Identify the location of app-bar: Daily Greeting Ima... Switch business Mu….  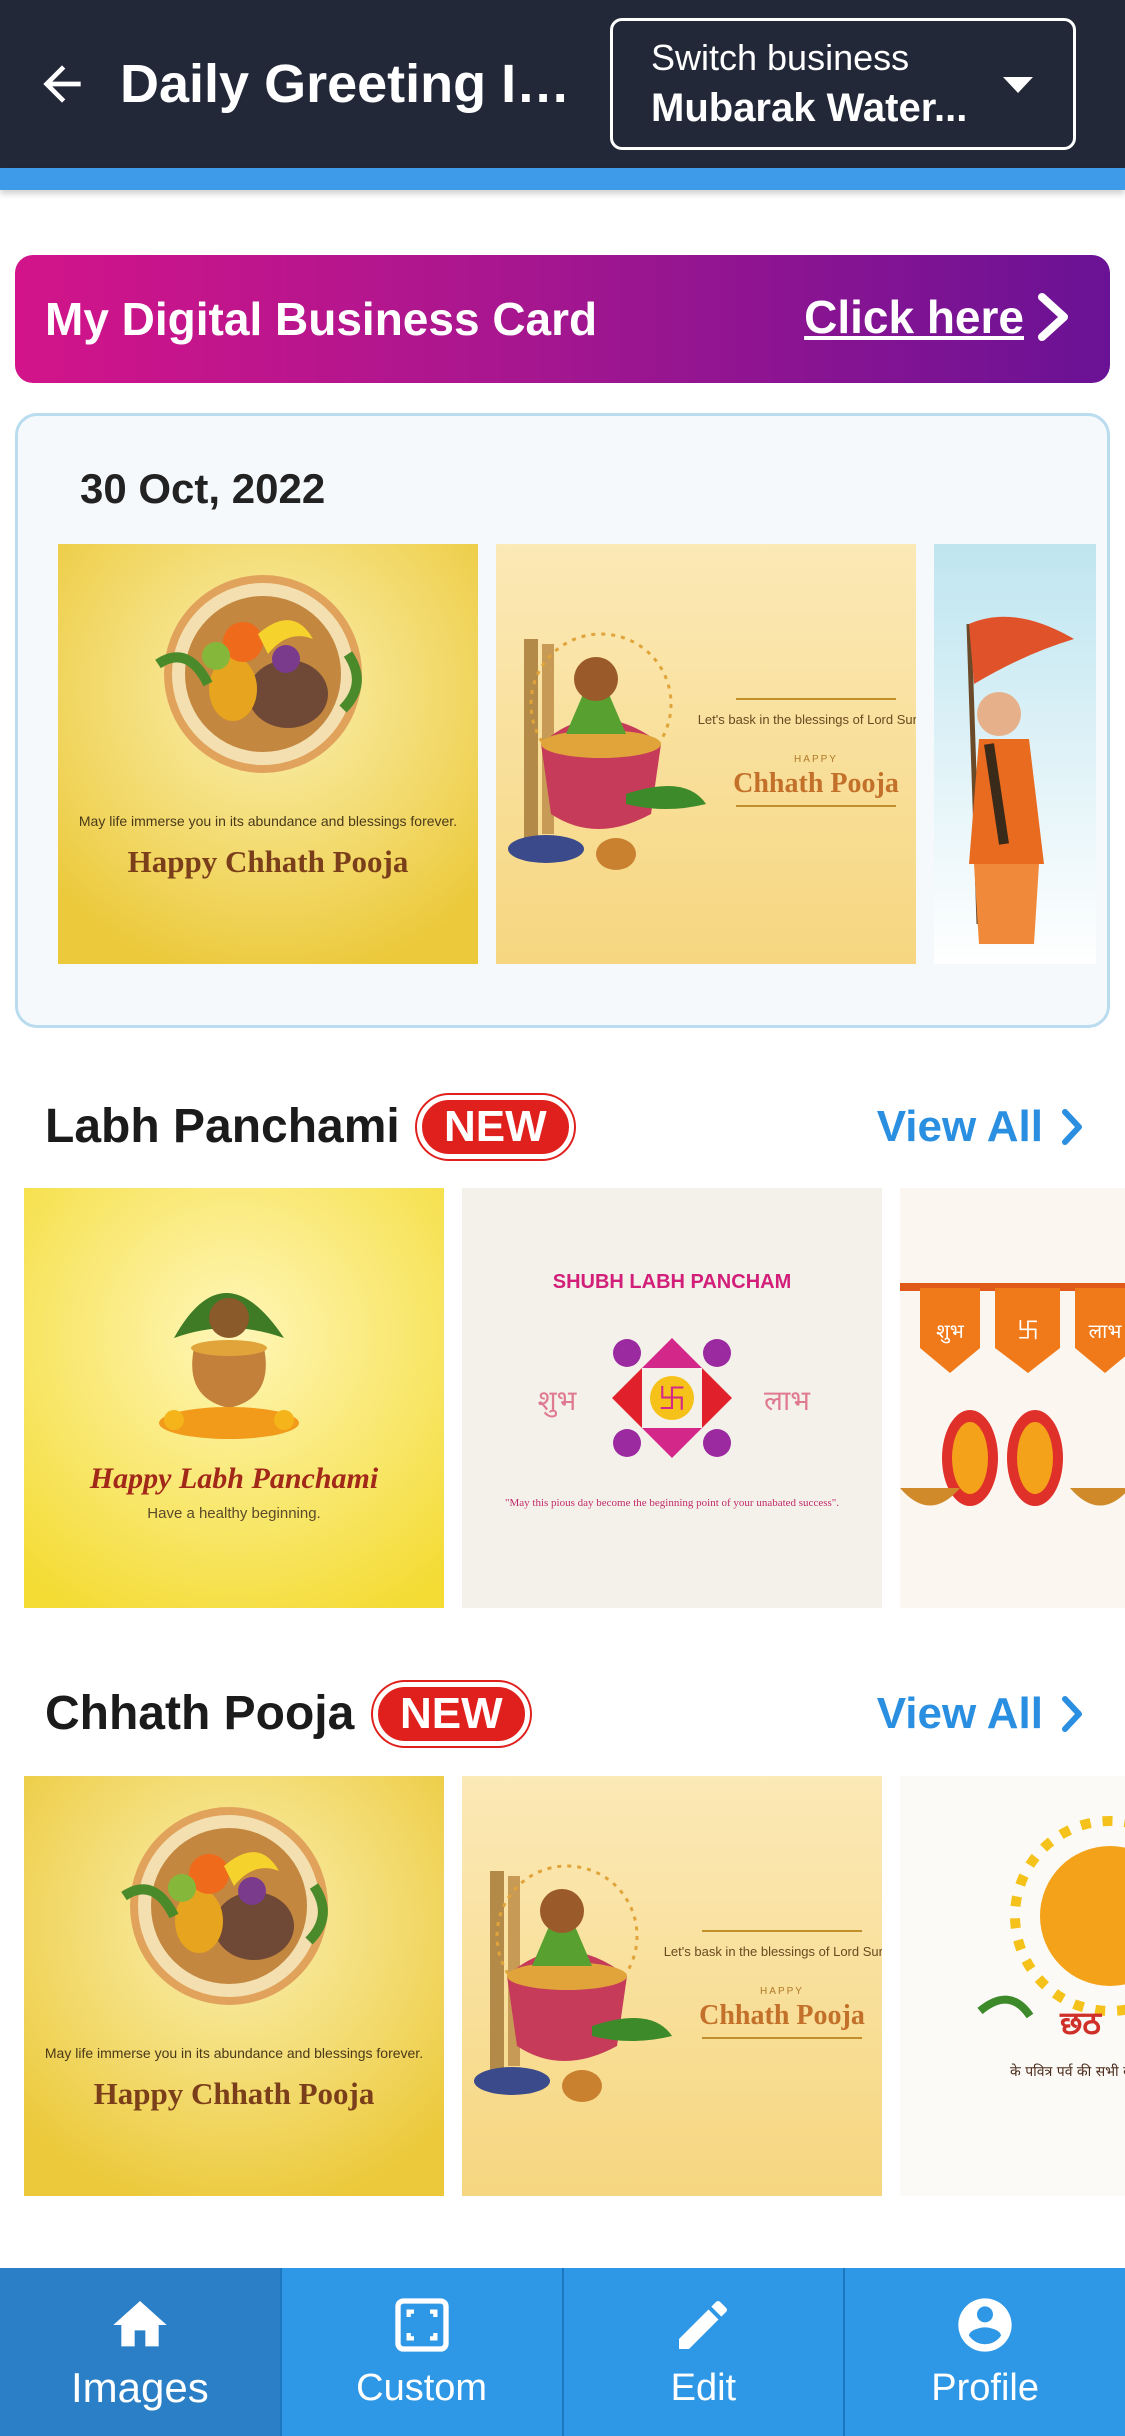
(562, 84).